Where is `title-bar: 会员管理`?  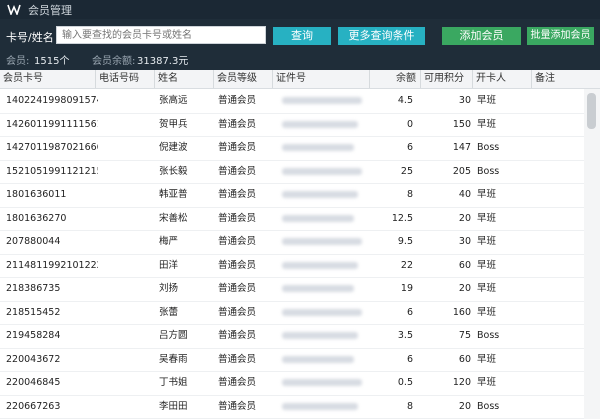 title-bar: 会员管理 is located at coordinates (300, 9).